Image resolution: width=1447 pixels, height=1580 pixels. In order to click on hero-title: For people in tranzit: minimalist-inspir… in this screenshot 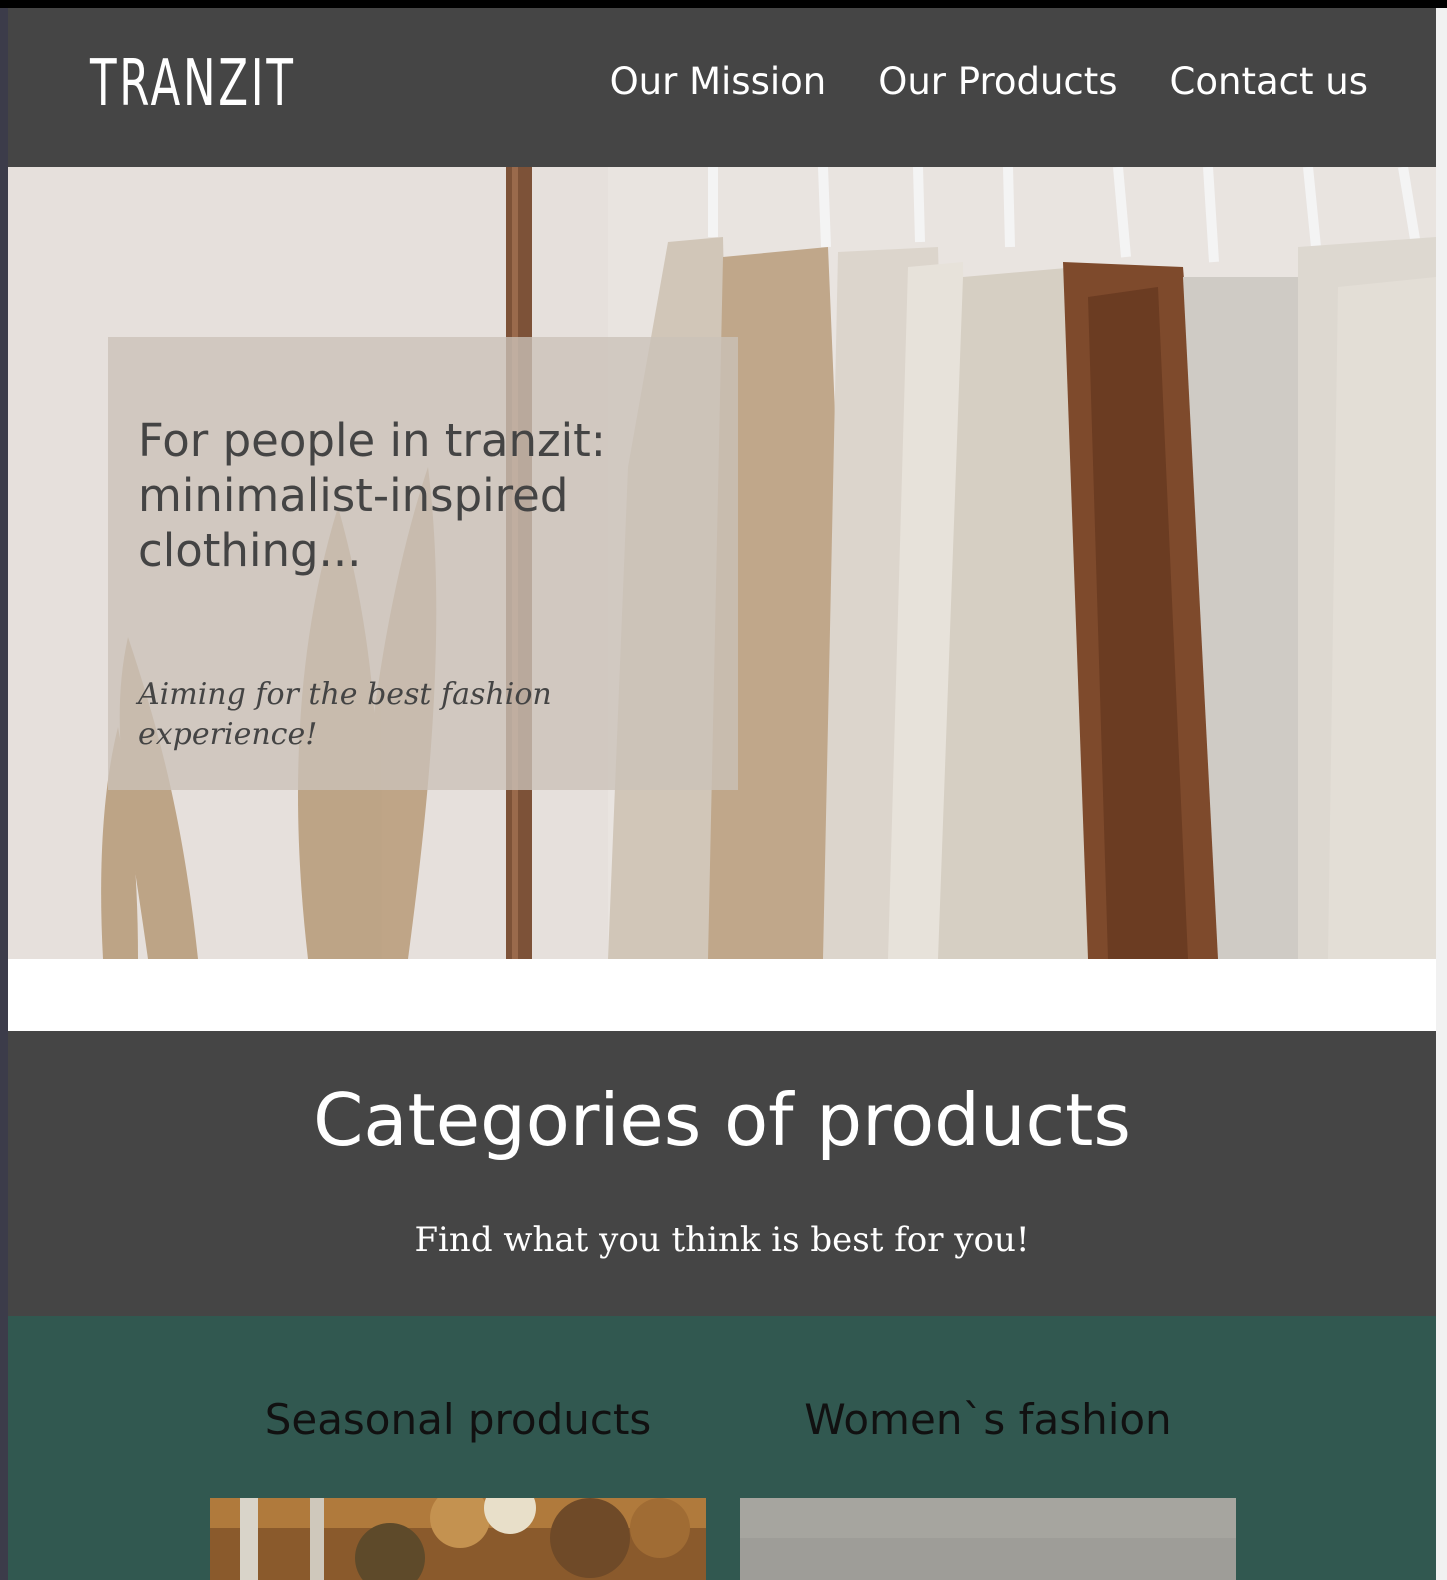, I will do `click(372, 495)`.